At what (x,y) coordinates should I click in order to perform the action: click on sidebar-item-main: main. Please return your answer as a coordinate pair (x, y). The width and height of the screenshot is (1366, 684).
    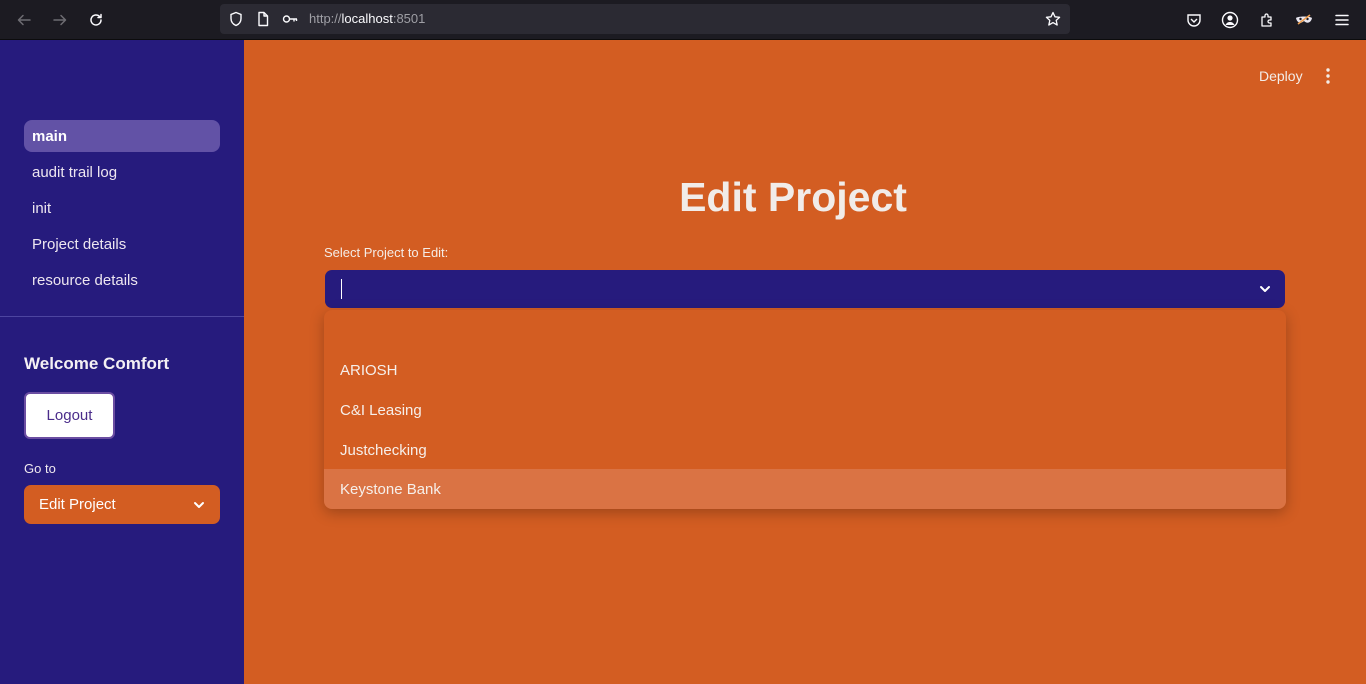
    Looking at the image, I should click on (122, 136).